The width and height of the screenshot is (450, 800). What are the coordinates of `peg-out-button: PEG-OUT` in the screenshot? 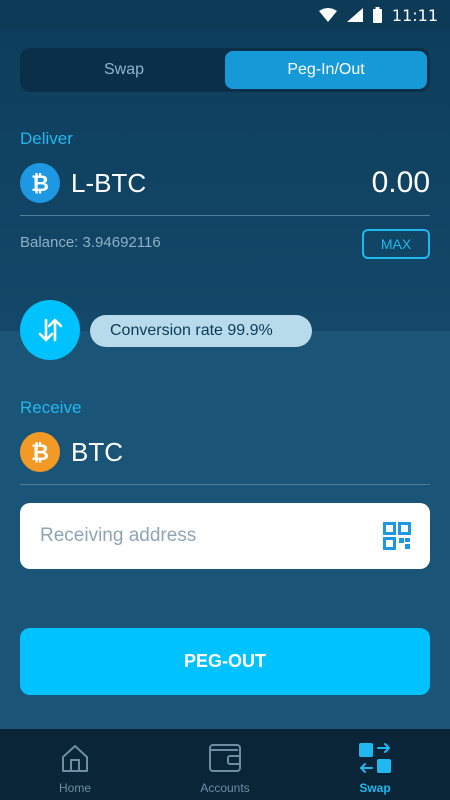 It's located at (225, 661).